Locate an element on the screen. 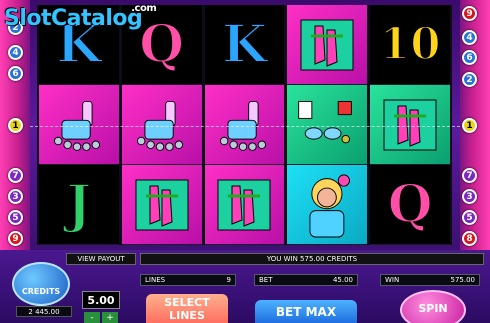 This screenshot has height=323, width=490. symbol-j: J is located at coordinates (79, 204).